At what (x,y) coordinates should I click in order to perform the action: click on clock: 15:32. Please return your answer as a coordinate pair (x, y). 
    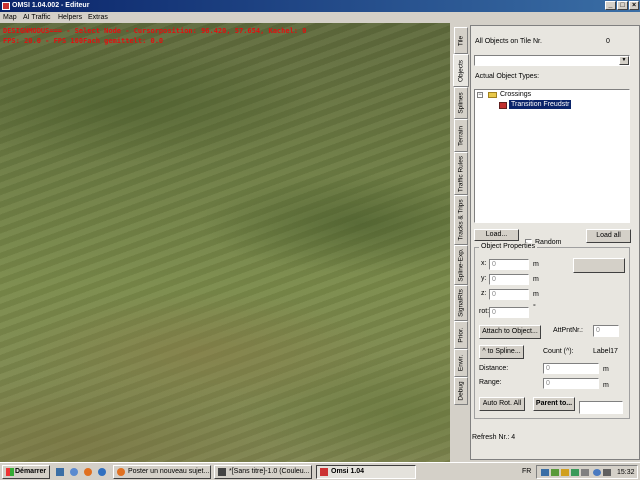
    Looking at the image, I should click on (626, 472).